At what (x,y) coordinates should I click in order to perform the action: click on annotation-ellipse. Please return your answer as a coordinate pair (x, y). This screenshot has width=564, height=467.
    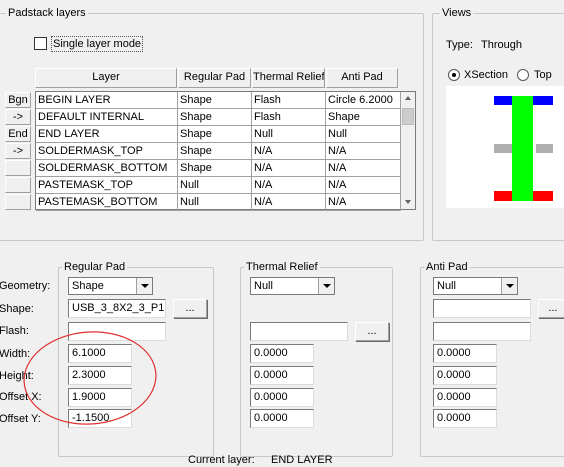
    Looking at the image, I should click on (90, 378).